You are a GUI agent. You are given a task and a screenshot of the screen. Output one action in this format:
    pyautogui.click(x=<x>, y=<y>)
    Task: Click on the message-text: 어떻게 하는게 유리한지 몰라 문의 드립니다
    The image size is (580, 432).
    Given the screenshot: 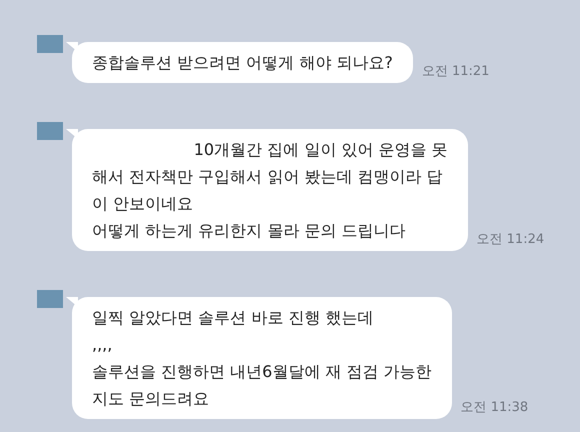 What is the action you would take?
    pyautogui.click(x=249, y=231)
    